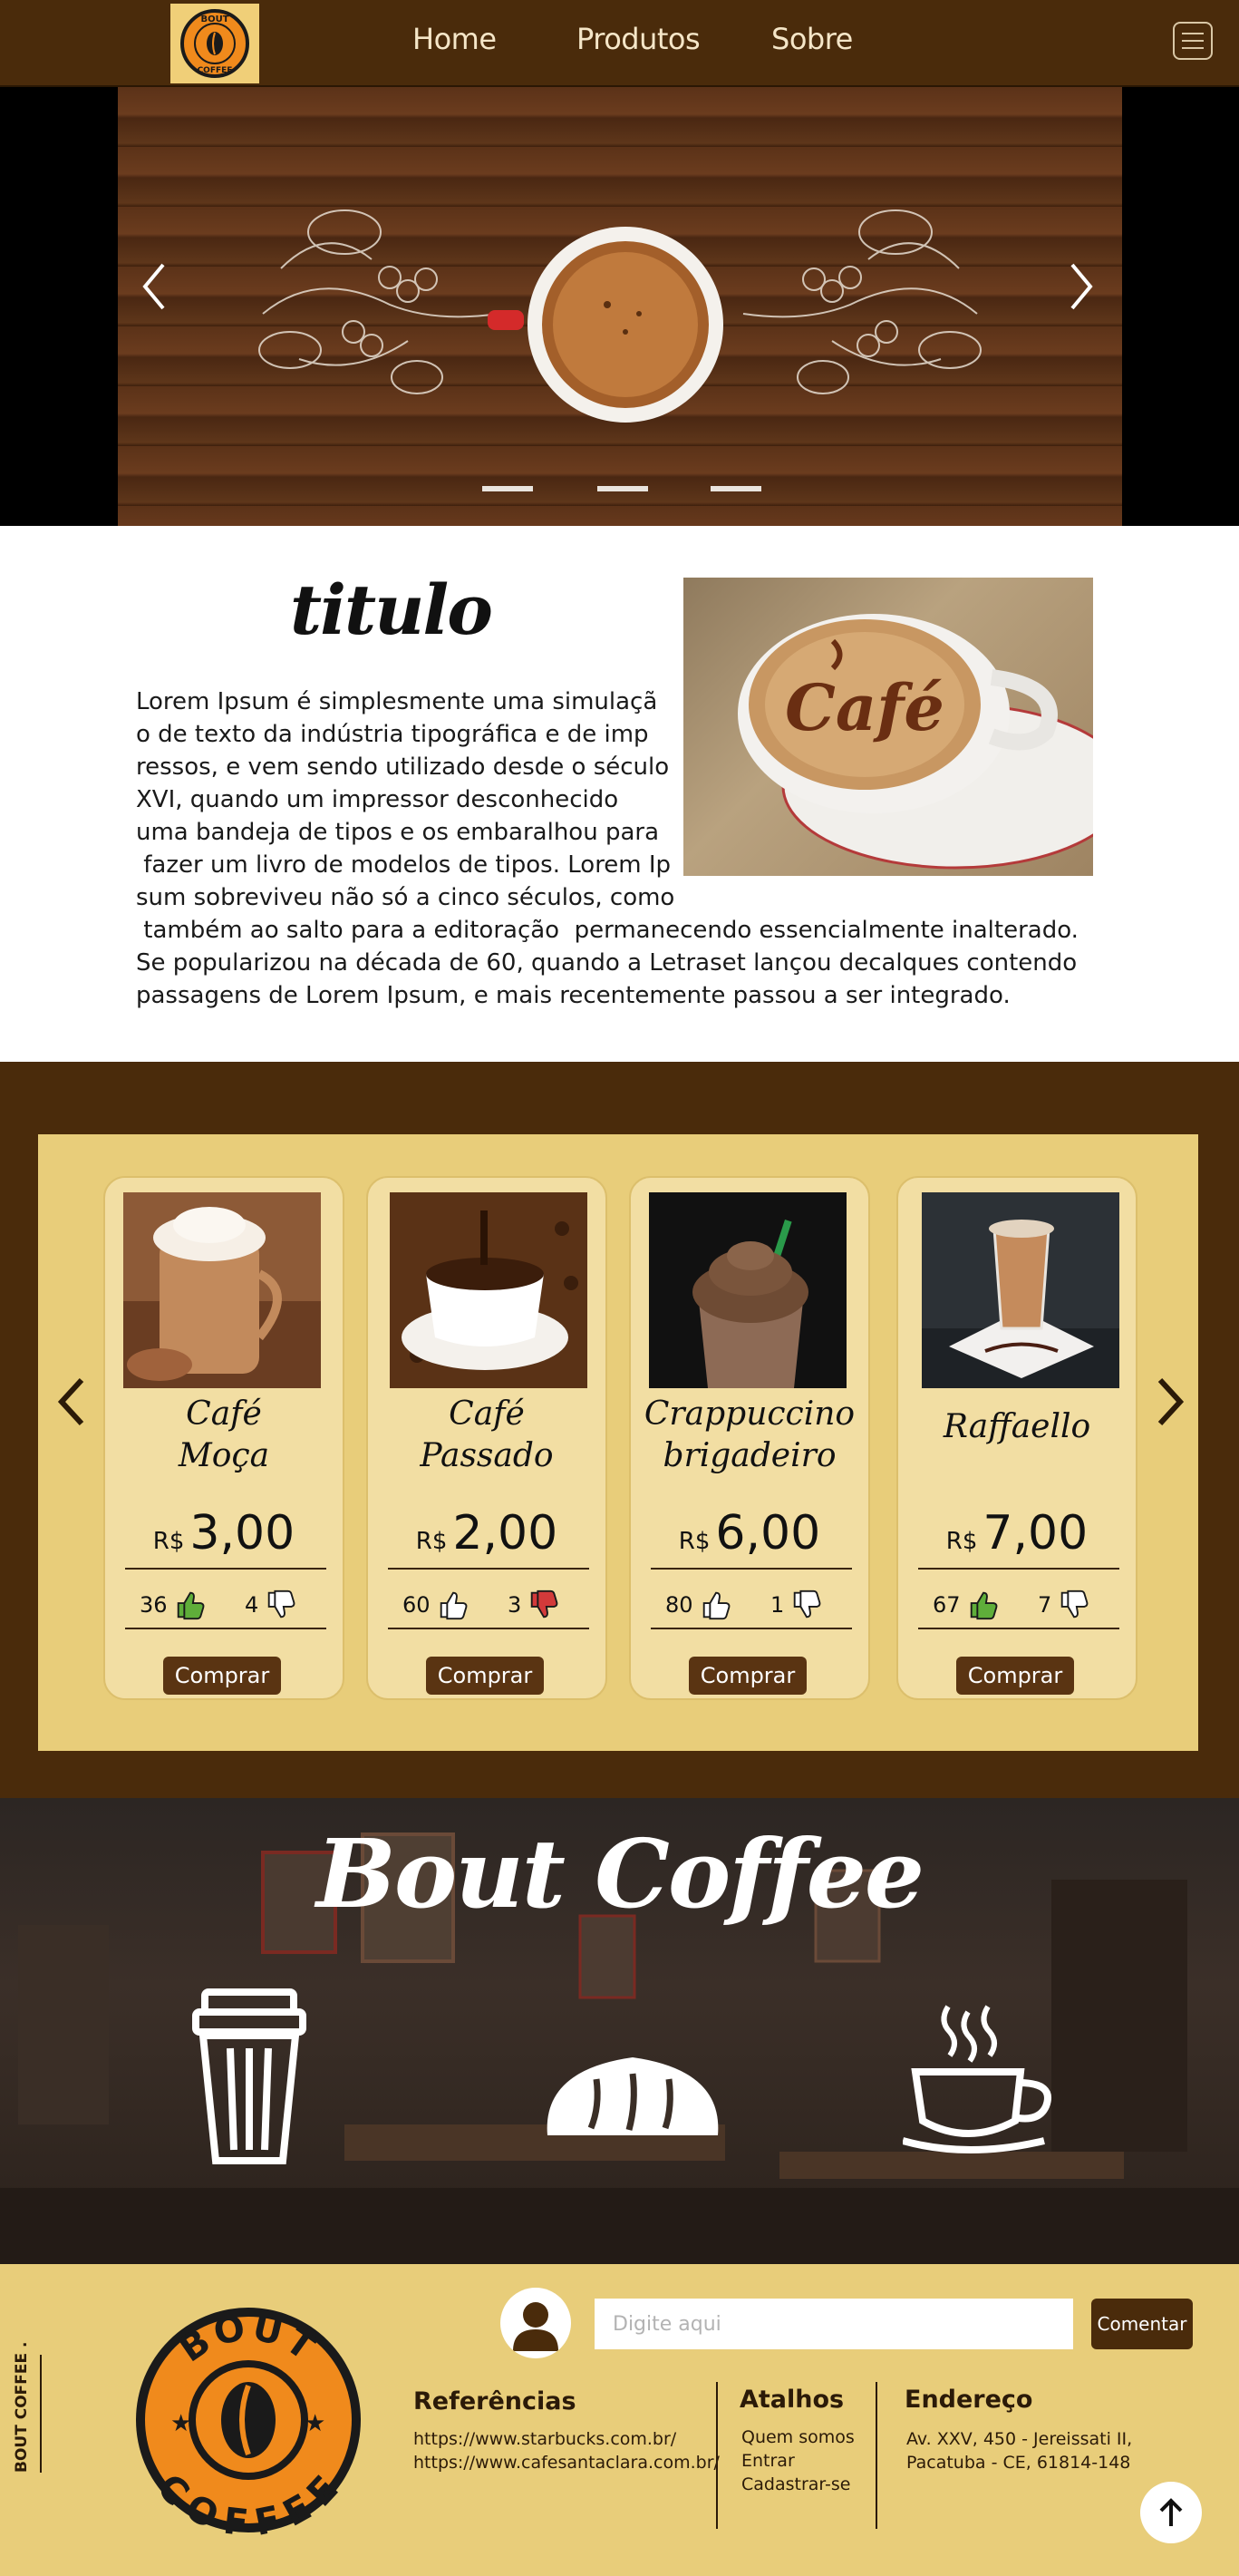 The width and height of the screenshot is (1239, 2576). I want to click on latte-art-photo: Café, so click(888, 727).